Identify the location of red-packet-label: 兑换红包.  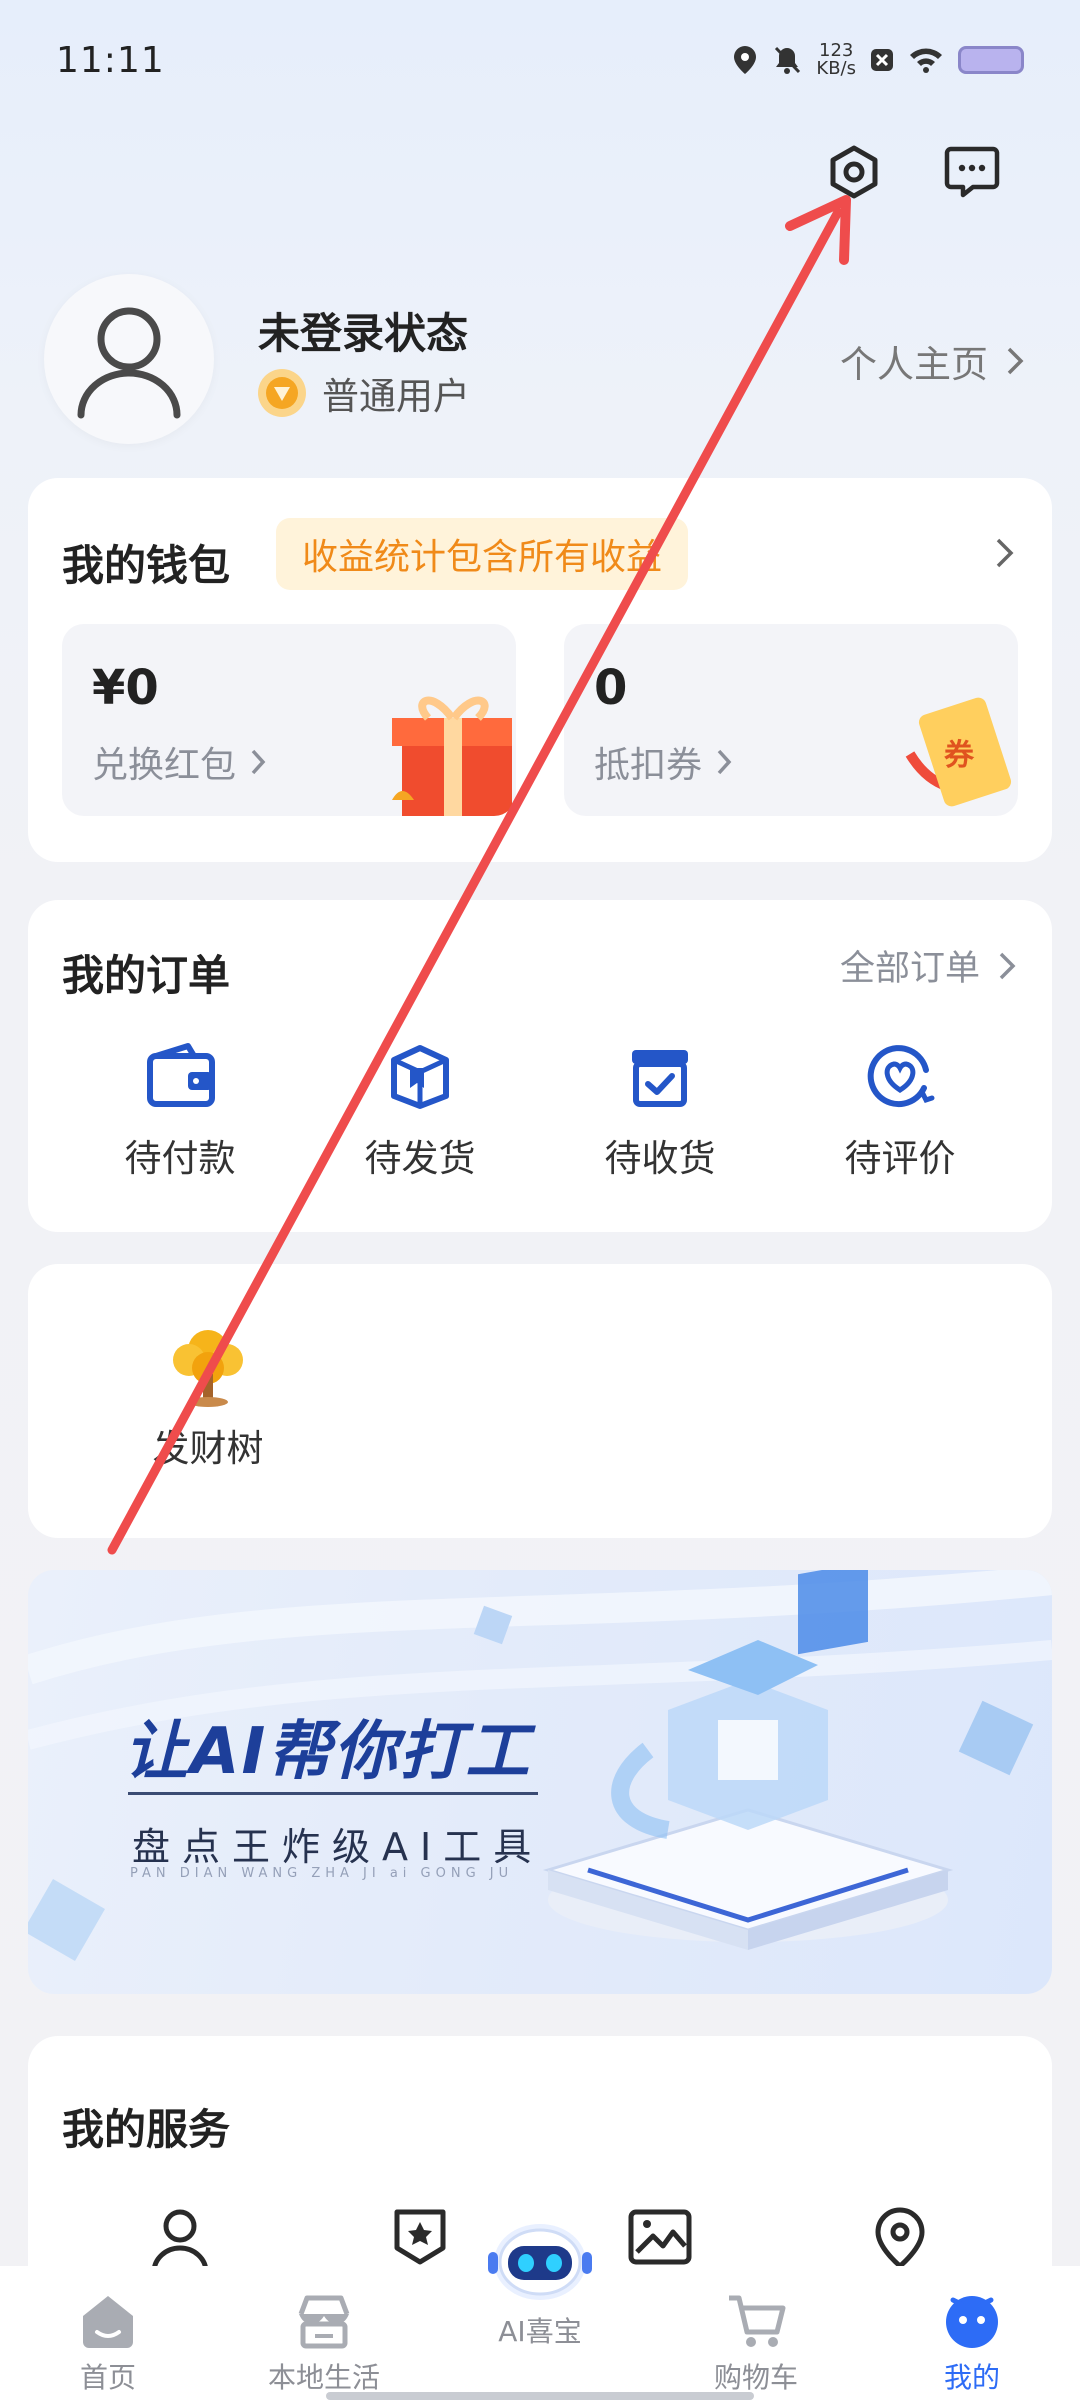
(164, 765).